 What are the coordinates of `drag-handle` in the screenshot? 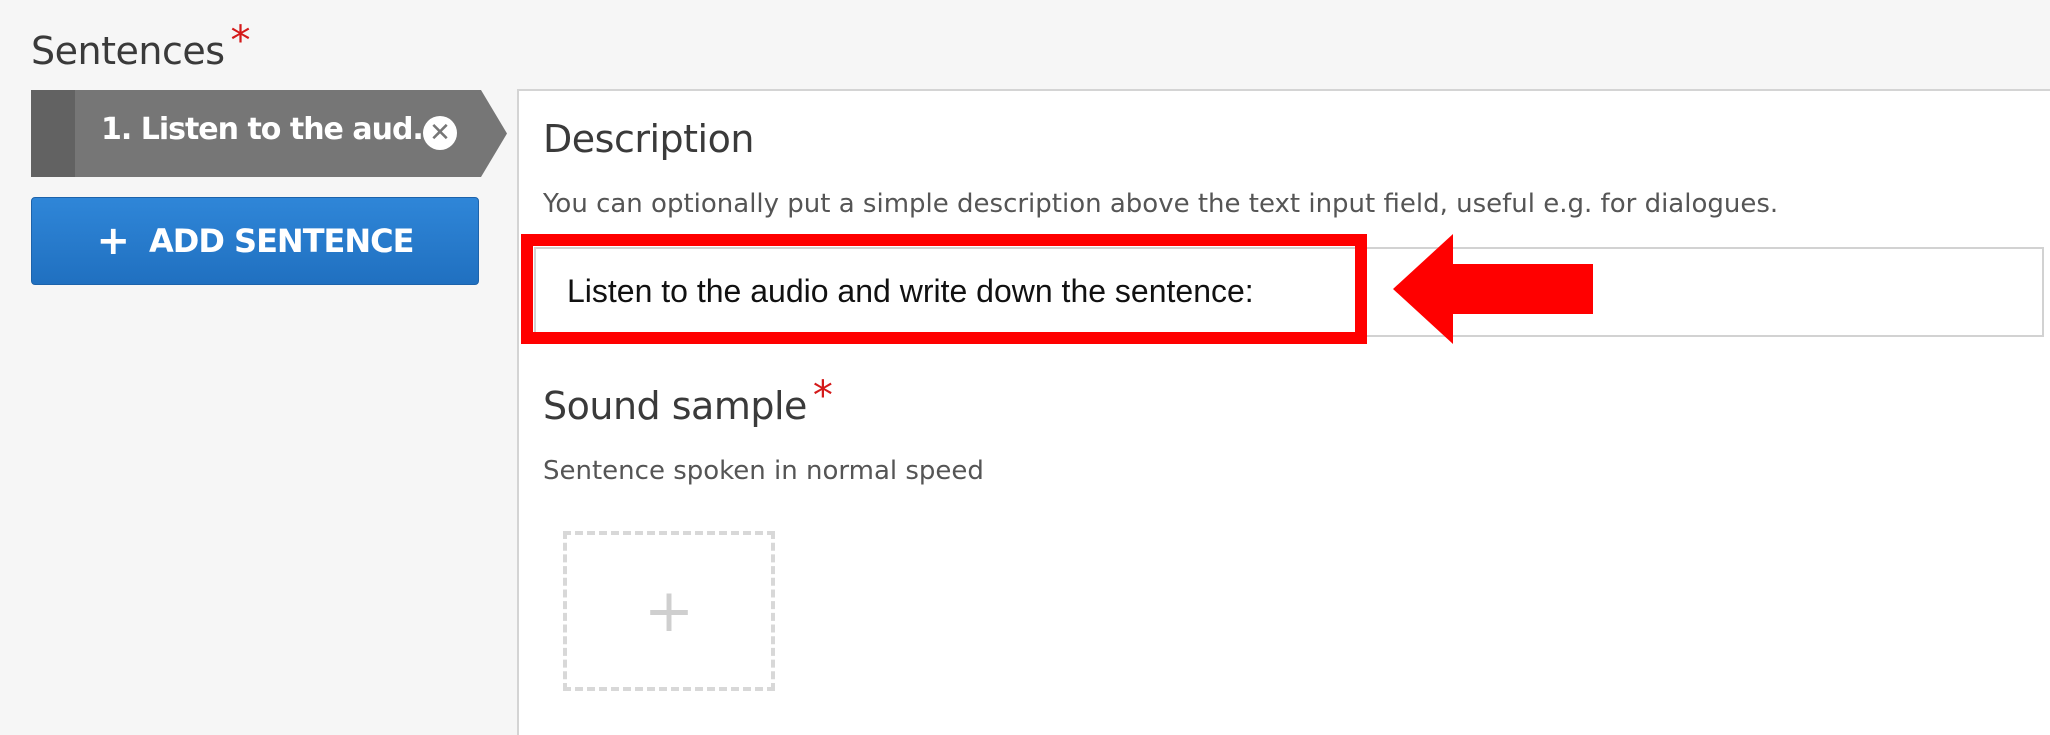 It's located at (53, 133).